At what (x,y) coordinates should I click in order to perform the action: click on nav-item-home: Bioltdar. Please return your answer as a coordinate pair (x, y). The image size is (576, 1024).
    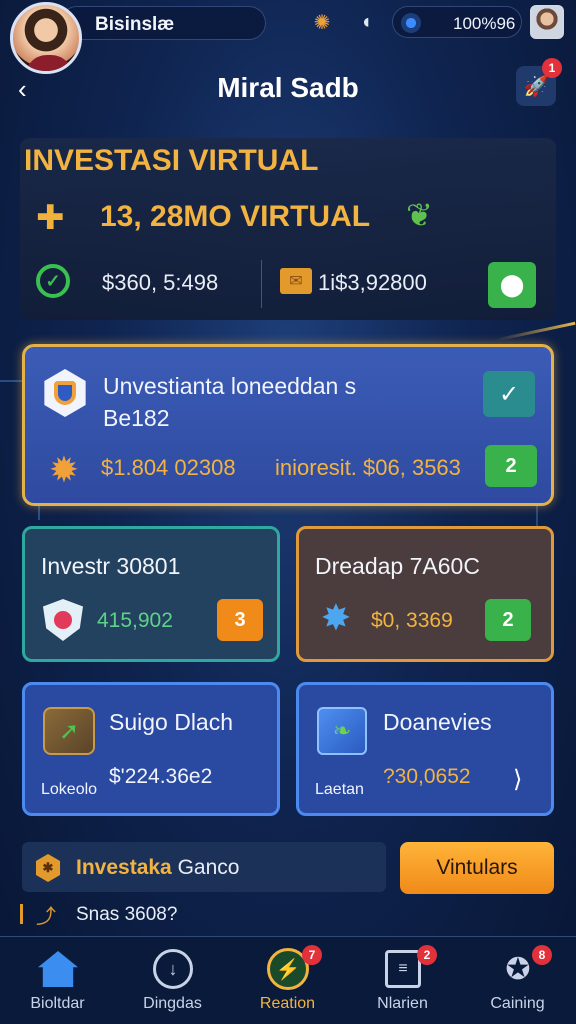
    Looking at the image, I should click on (57, 980).